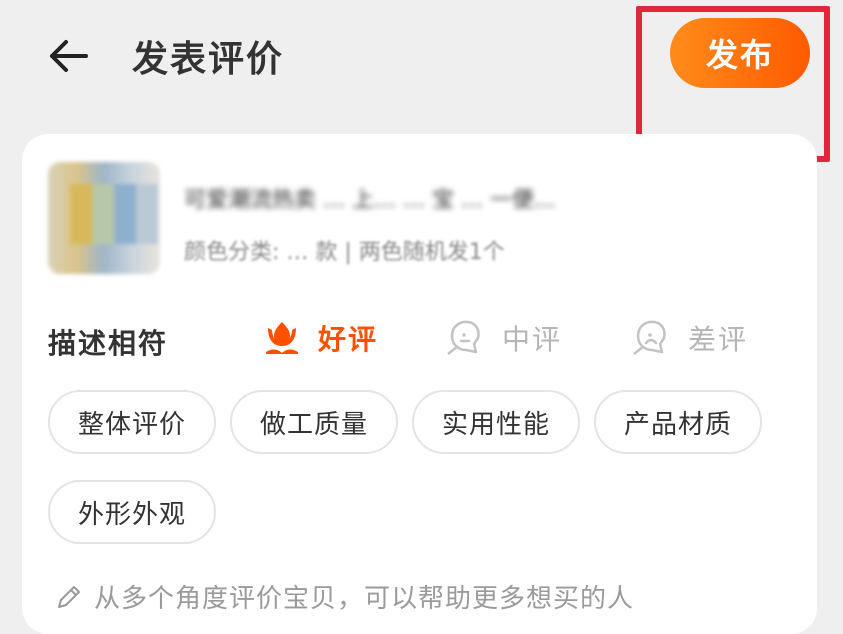 This screenshot has width=843, height=634. What do you see at coordinates (532, 339) in the screenshot?
I see `rating-neutral-label: 中评` at bounding box center [532, 339].